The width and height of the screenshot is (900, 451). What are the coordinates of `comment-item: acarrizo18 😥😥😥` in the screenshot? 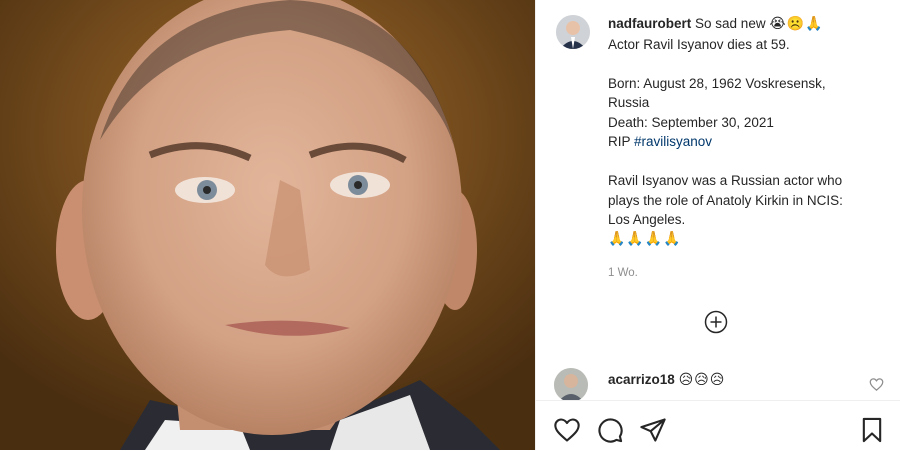 It's located at (666, 380).